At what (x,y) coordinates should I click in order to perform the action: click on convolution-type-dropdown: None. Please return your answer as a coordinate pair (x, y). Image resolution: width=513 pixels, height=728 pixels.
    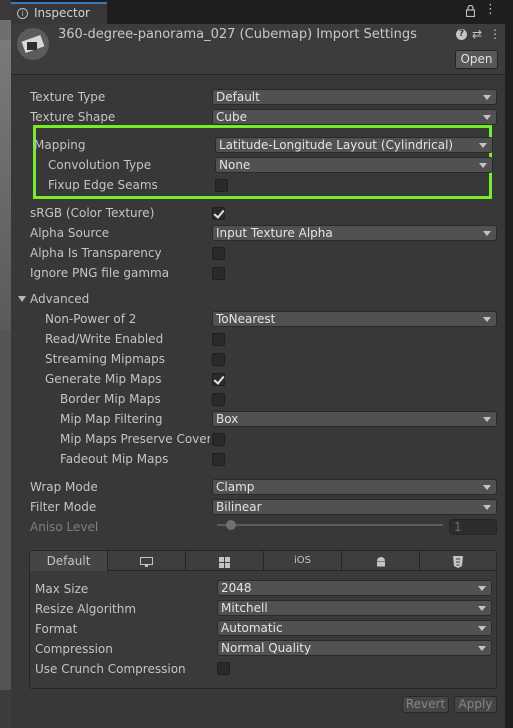
    Looking at the image, I should click on (354, 165).